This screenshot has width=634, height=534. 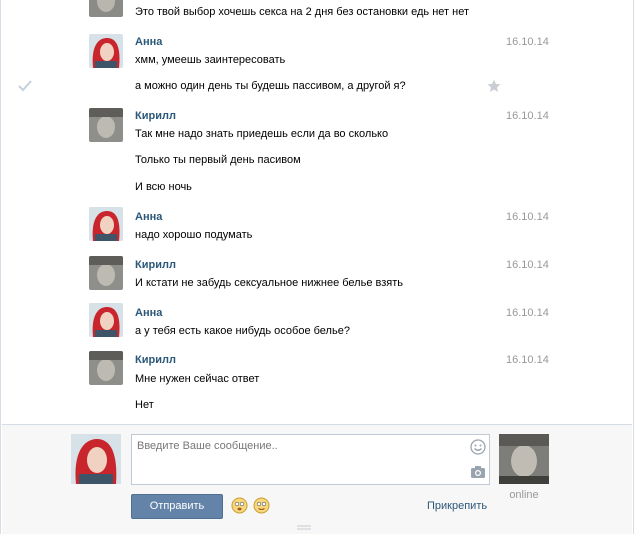 I want to click on smile-icon, so click(x=478, y=447).